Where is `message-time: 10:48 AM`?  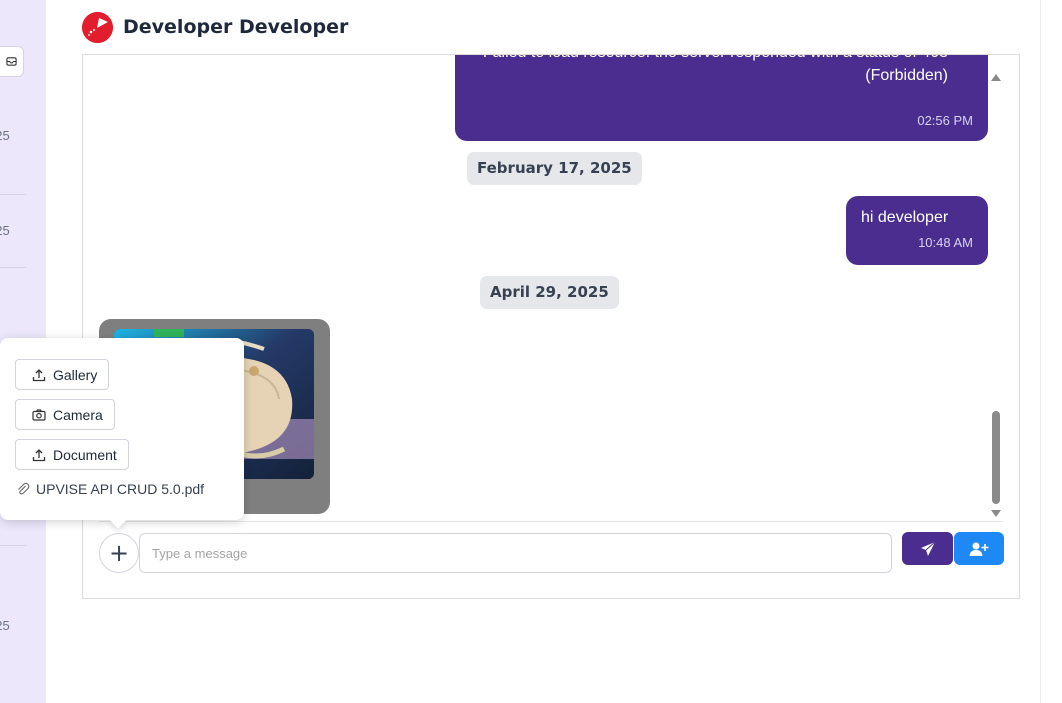
message-time: 10:48 AM is located at coordinates (945, 242).